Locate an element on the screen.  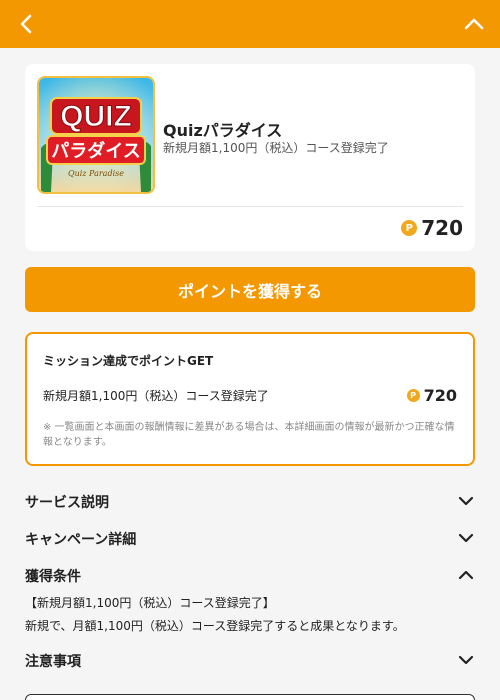
collapse-button is located at coordinates (474, 24).